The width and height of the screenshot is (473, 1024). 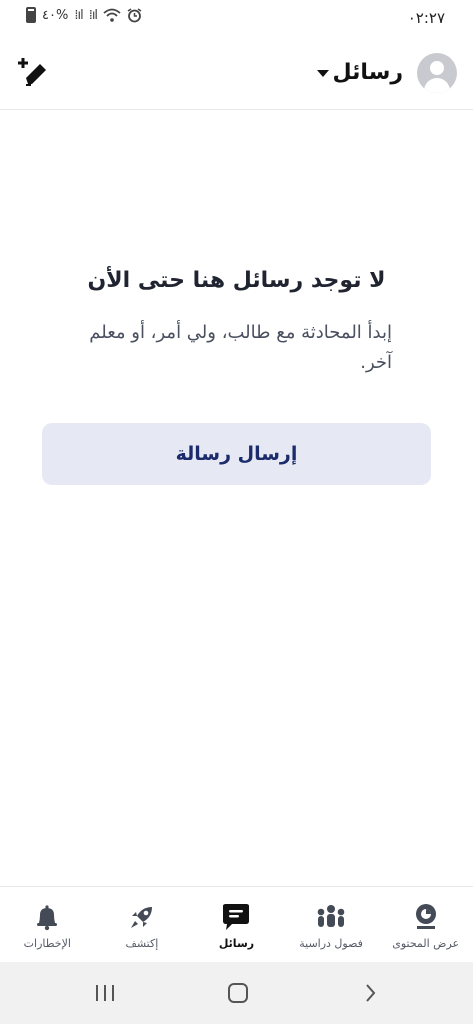 I want to click on back-icon, so click(x=370, y=993).